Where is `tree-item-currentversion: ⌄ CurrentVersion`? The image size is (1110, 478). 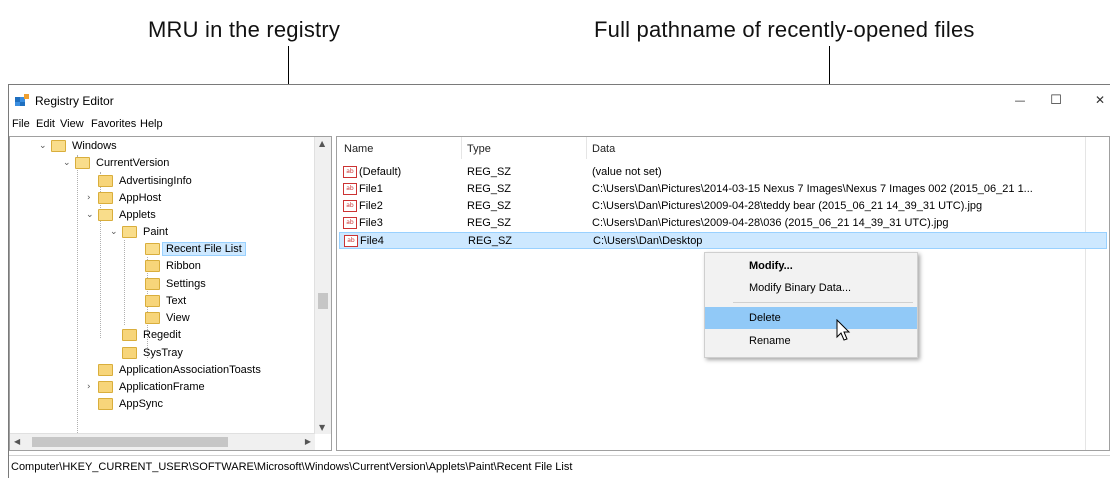
tree-item-currentversion: ⌄ CurrentVersion is located at coordinates (116, 162).